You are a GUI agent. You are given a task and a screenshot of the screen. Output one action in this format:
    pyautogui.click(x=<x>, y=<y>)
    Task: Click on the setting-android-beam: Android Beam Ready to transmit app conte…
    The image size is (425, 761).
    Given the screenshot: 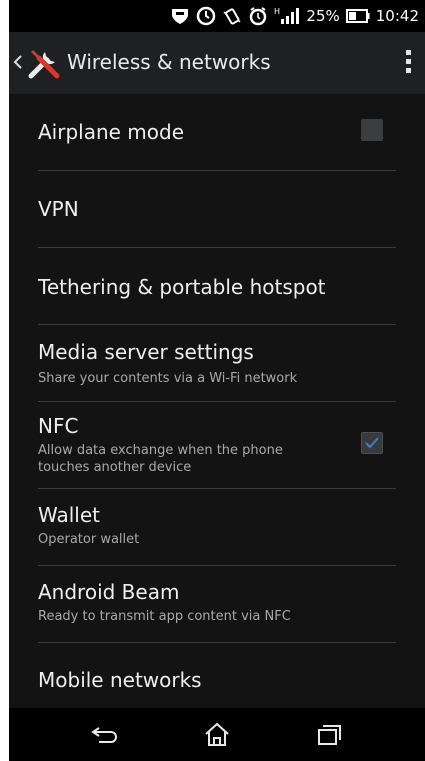 What is the action you would take?
    pyautogui.click(x=217, y=604)
    